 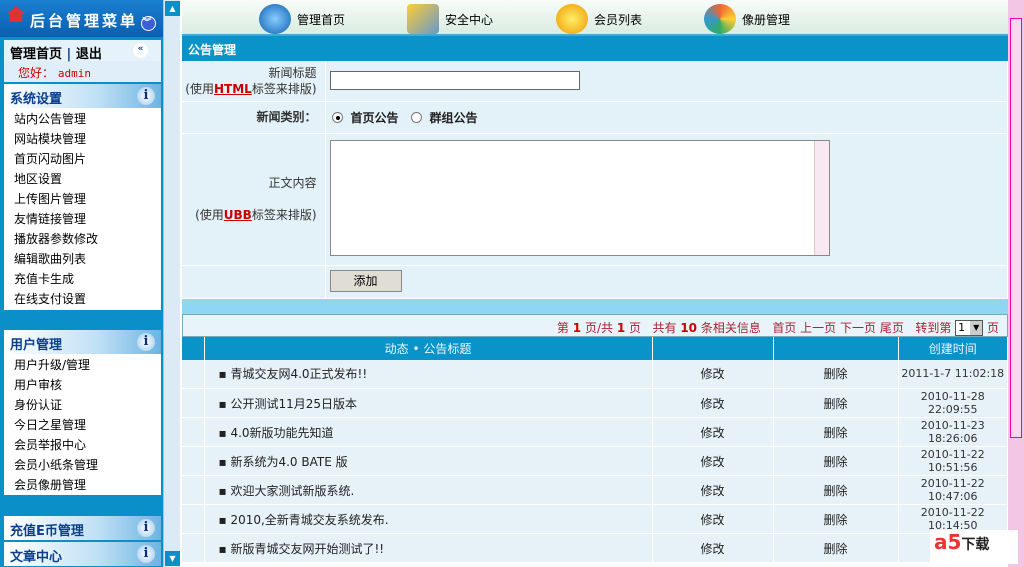 I want to click on section-title: 充值E币管理 i, so click(x=82, y=528).